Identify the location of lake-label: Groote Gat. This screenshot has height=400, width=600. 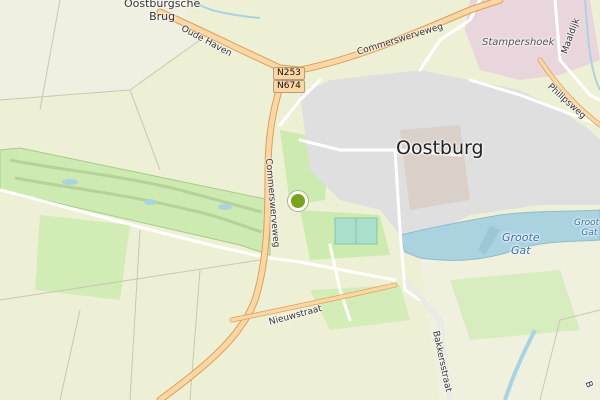
(521, 244).